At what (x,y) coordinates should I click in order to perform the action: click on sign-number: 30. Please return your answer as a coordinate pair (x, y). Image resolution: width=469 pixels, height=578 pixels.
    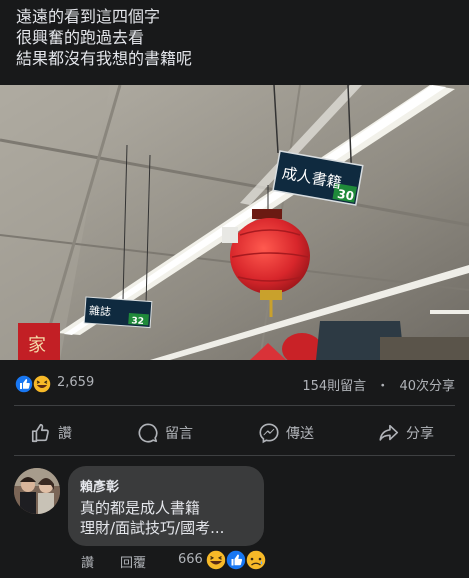
    Looking at the image, I should click on (345, 195).